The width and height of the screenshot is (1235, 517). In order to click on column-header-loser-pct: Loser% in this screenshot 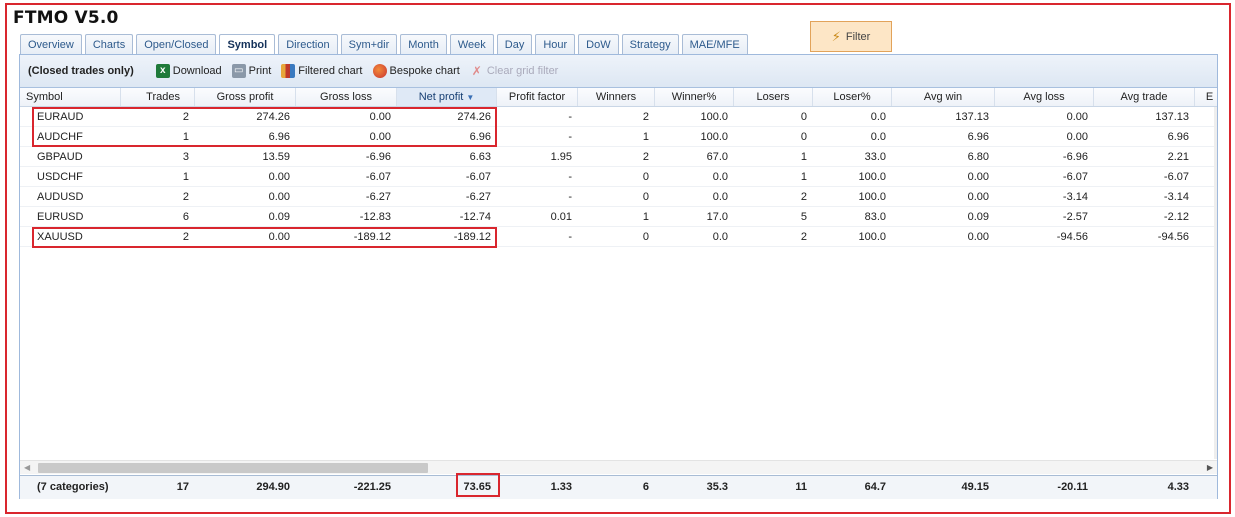, I will do `click(852, 97)`.